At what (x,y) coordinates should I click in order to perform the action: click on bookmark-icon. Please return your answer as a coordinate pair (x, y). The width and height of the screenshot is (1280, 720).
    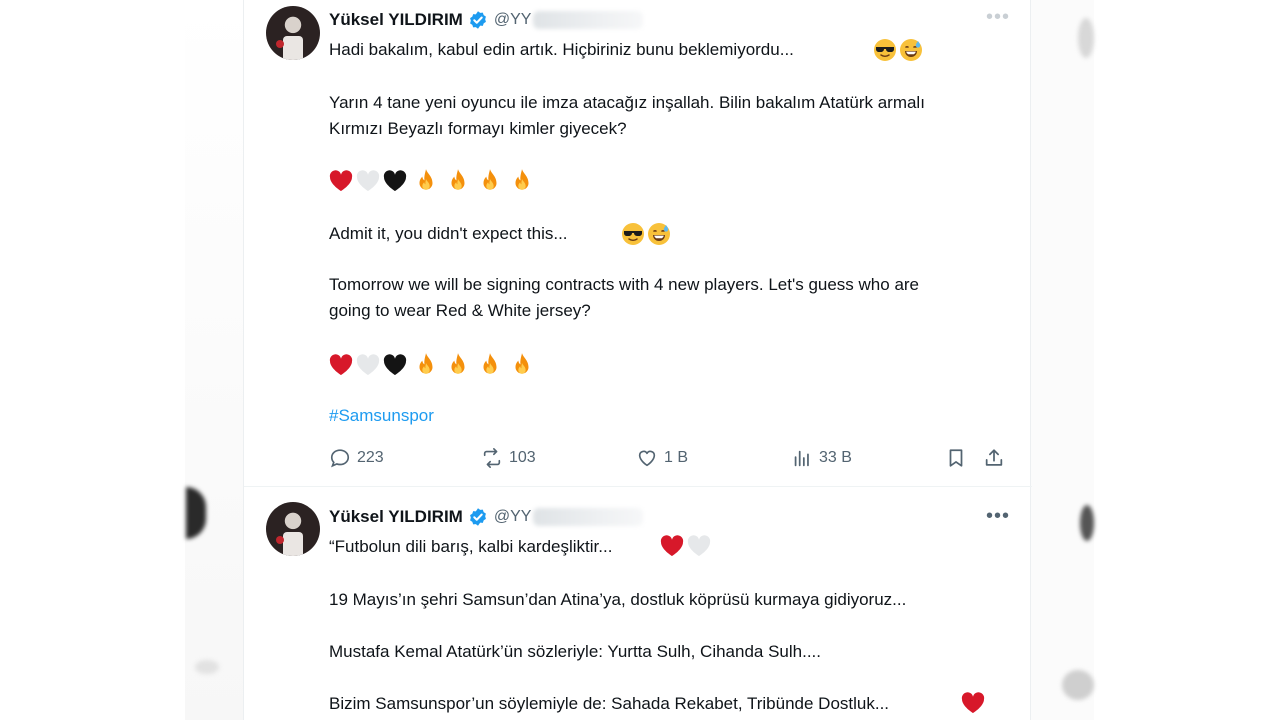
    Looking at the image, I should click on (956, 458).